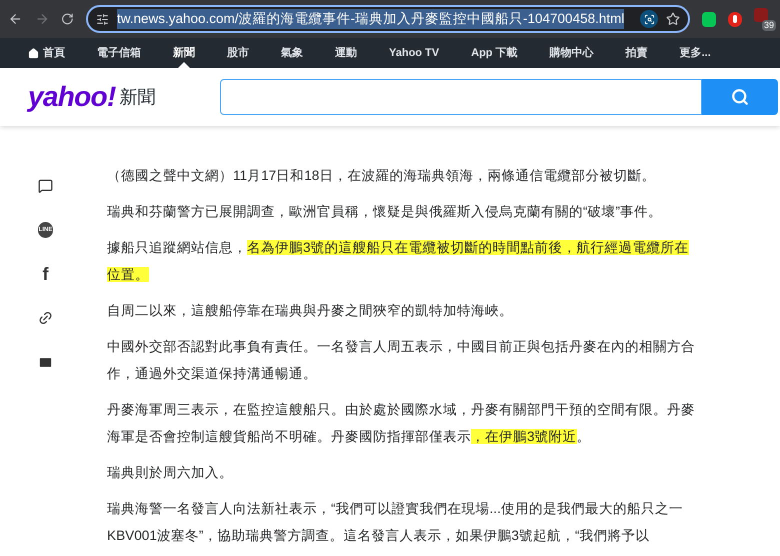  I want to click on forward-icon, so click(42, 19).